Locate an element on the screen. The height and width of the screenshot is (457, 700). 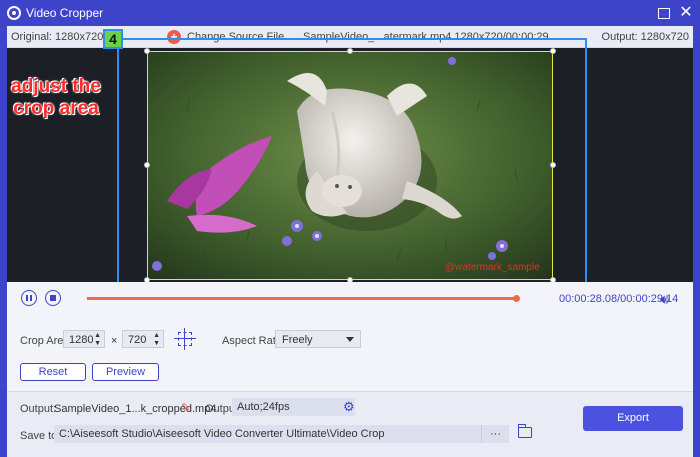
window-title: Video Cropper is located at coordinates (65, 13).